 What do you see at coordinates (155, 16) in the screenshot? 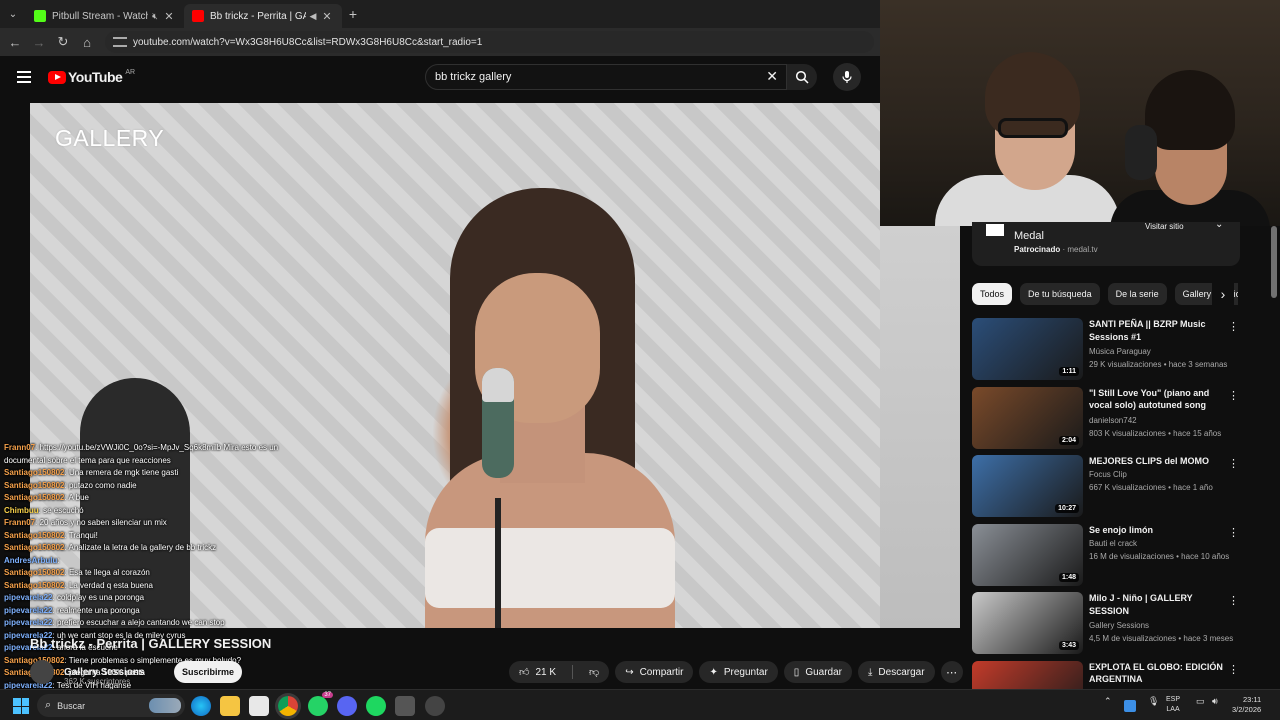
I see `mute-tab-icon: 🔇︎` at bounding box center [155, 16].